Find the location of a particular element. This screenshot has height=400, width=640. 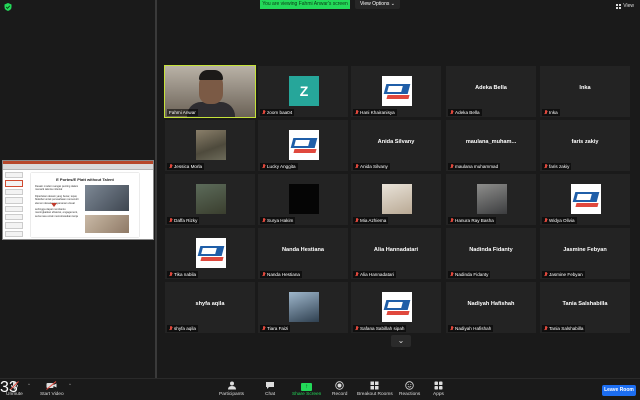

breakout-rooms-icon is located at coordinates (375, 385).